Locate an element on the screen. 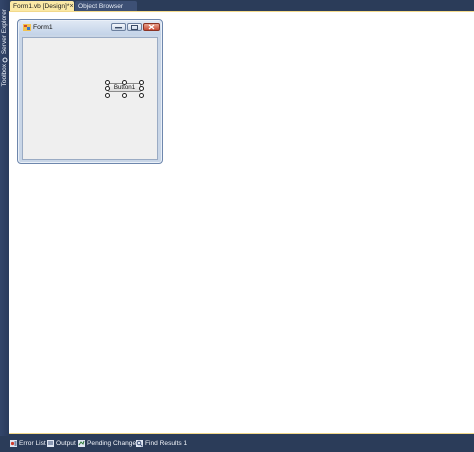 The width and height of the screenshot is (474, 452). maximize-icon is located at coordinates (134, 27).